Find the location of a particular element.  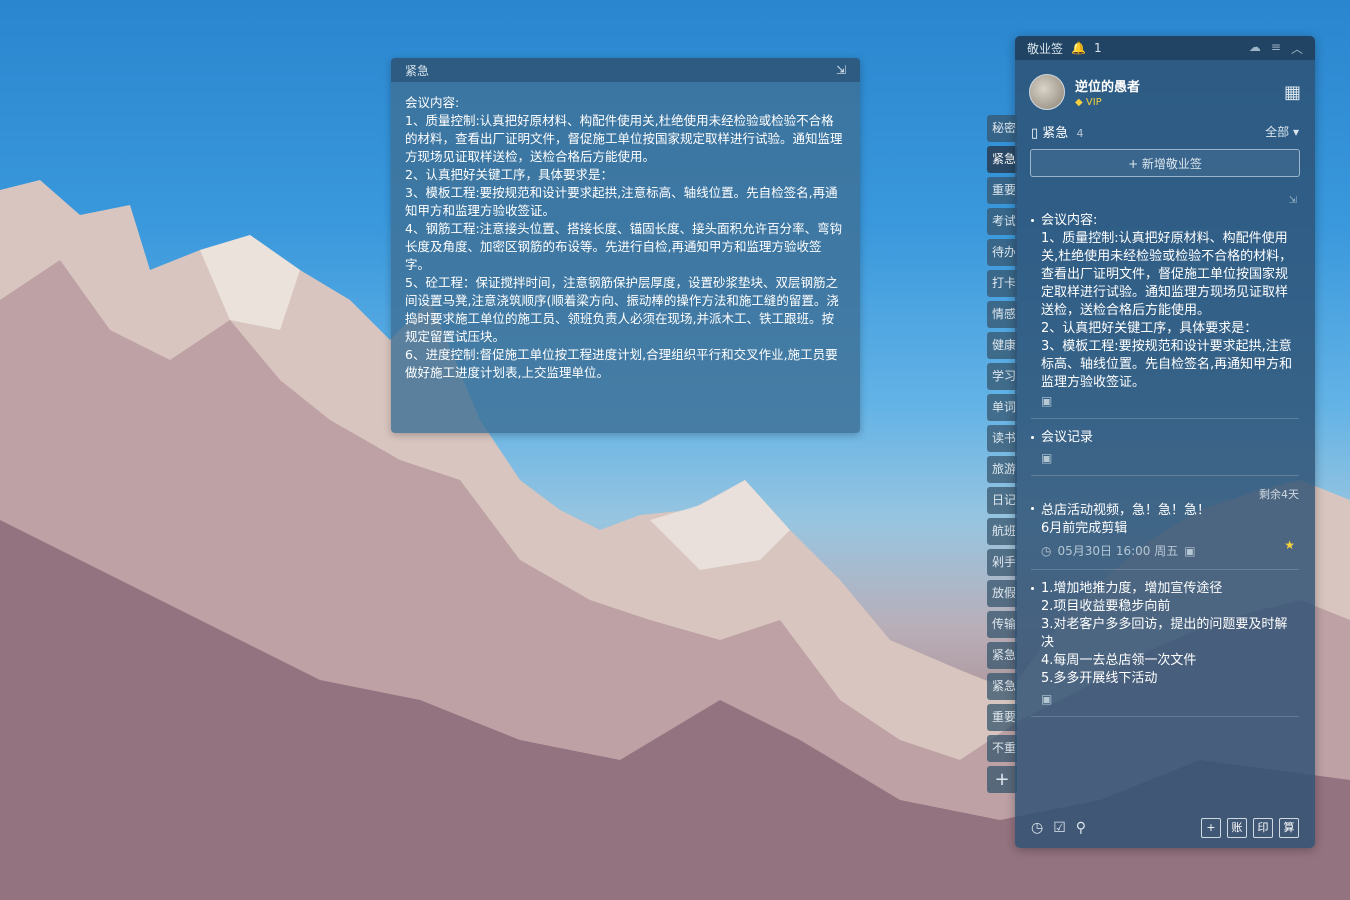

tab-10: 读书 is located at coordinates (1002, 438).